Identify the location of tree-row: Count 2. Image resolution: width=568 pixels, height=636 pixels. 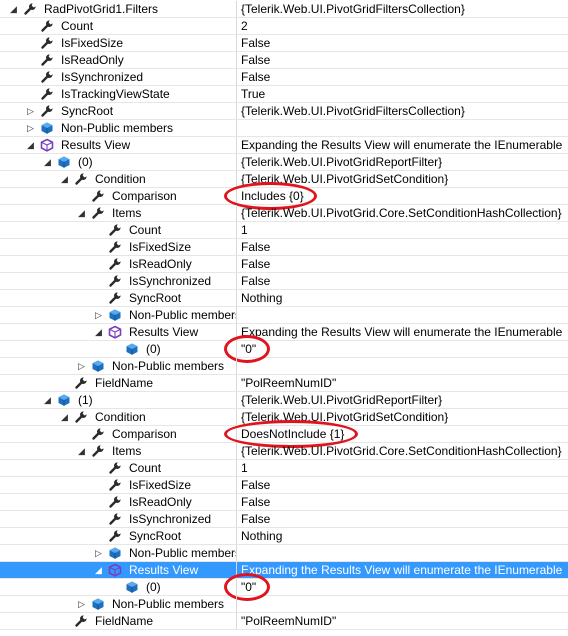
(284, 26).